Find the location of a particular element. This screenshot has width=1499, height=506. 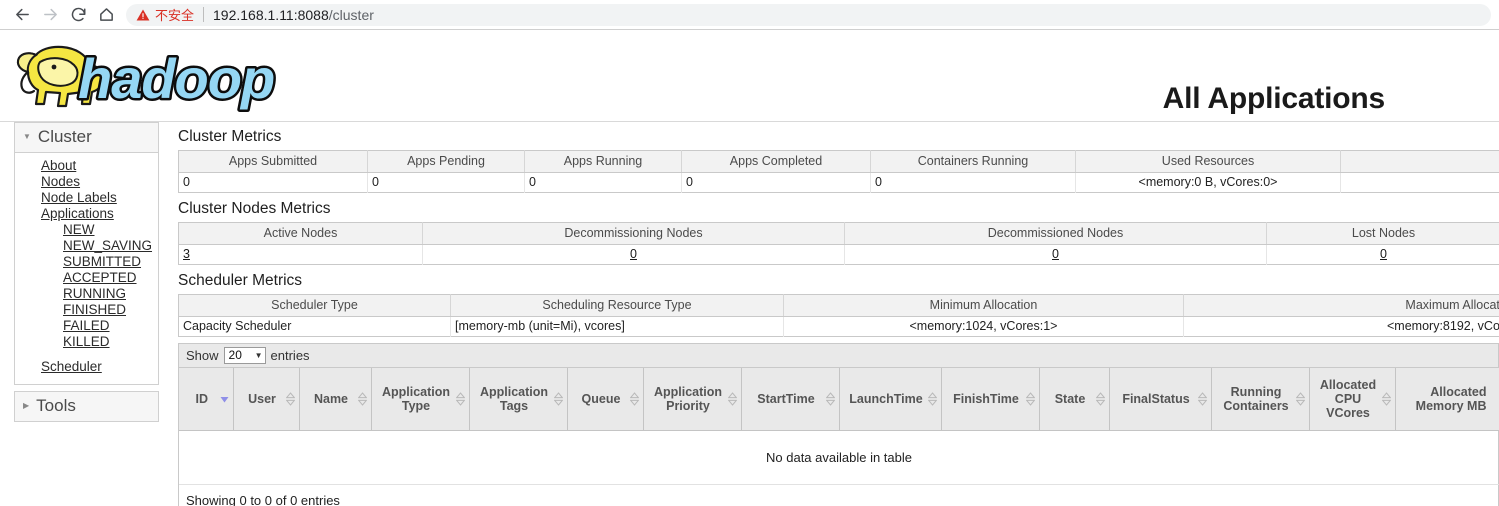

col-application-tags: Application Tags is located at coordinates (518, 399).